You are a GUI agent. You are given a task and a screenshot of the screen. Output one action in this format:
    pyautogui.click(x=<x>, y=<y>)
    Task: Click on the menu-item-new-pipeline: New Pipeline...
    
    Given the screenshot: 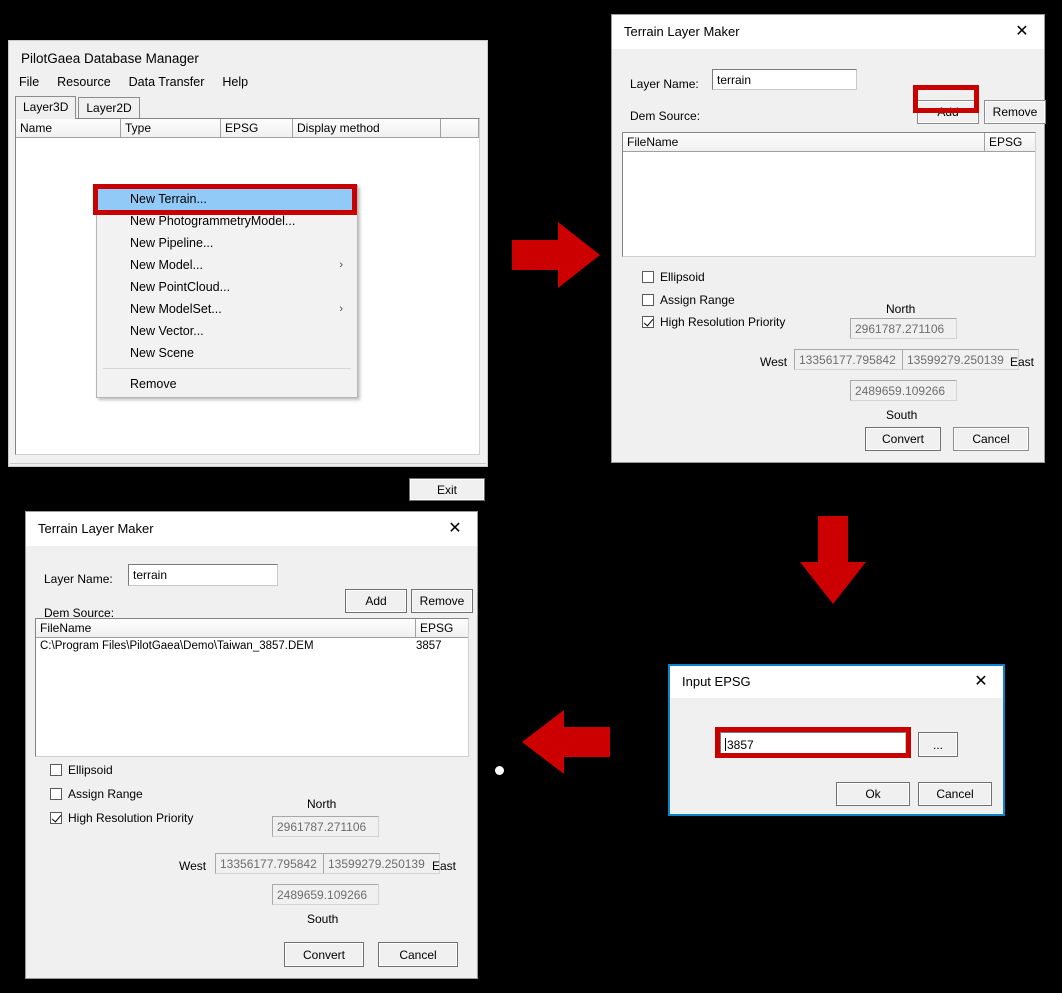 What is the action you would take?
    pyautogui.click(x=227, y=243)
    